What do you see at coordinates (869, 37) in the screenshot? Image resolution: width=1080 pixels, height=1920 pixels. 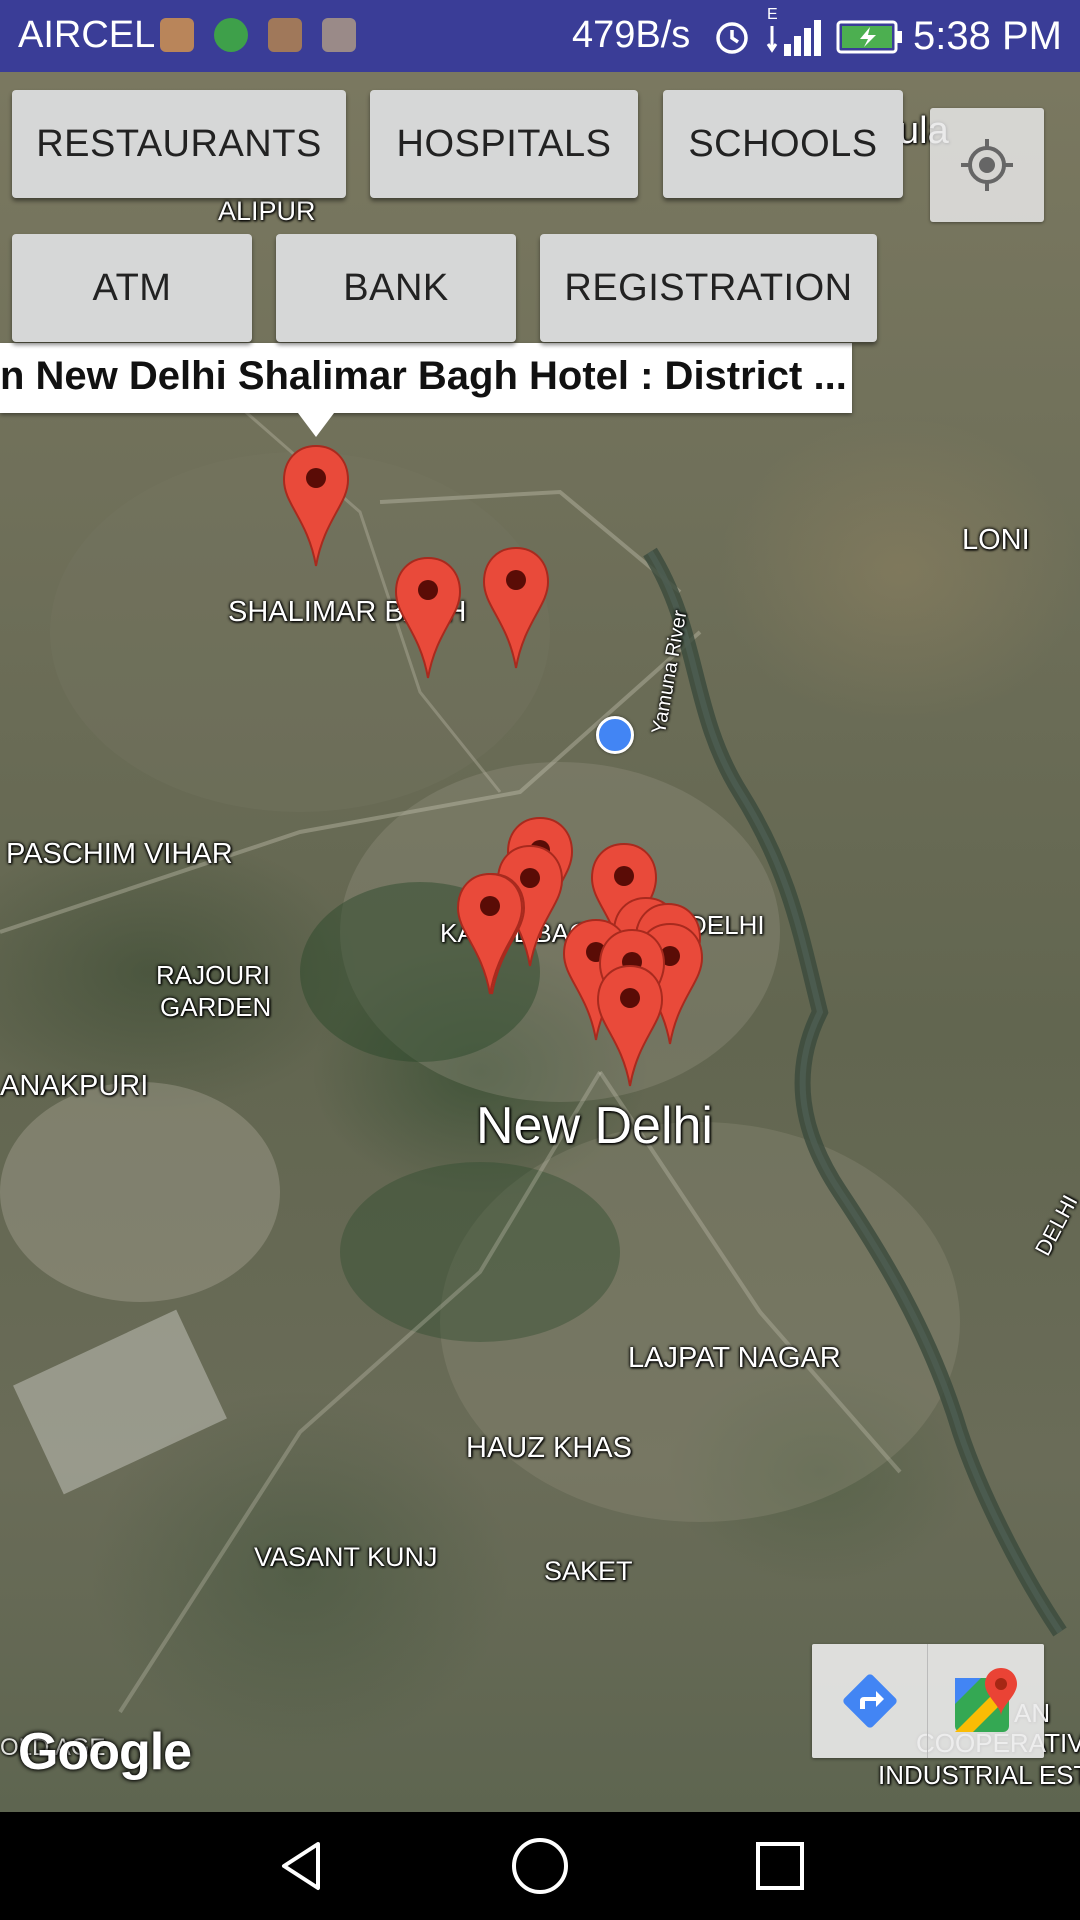 I see `battery-charging-icon` at bounding box center [869, 37].